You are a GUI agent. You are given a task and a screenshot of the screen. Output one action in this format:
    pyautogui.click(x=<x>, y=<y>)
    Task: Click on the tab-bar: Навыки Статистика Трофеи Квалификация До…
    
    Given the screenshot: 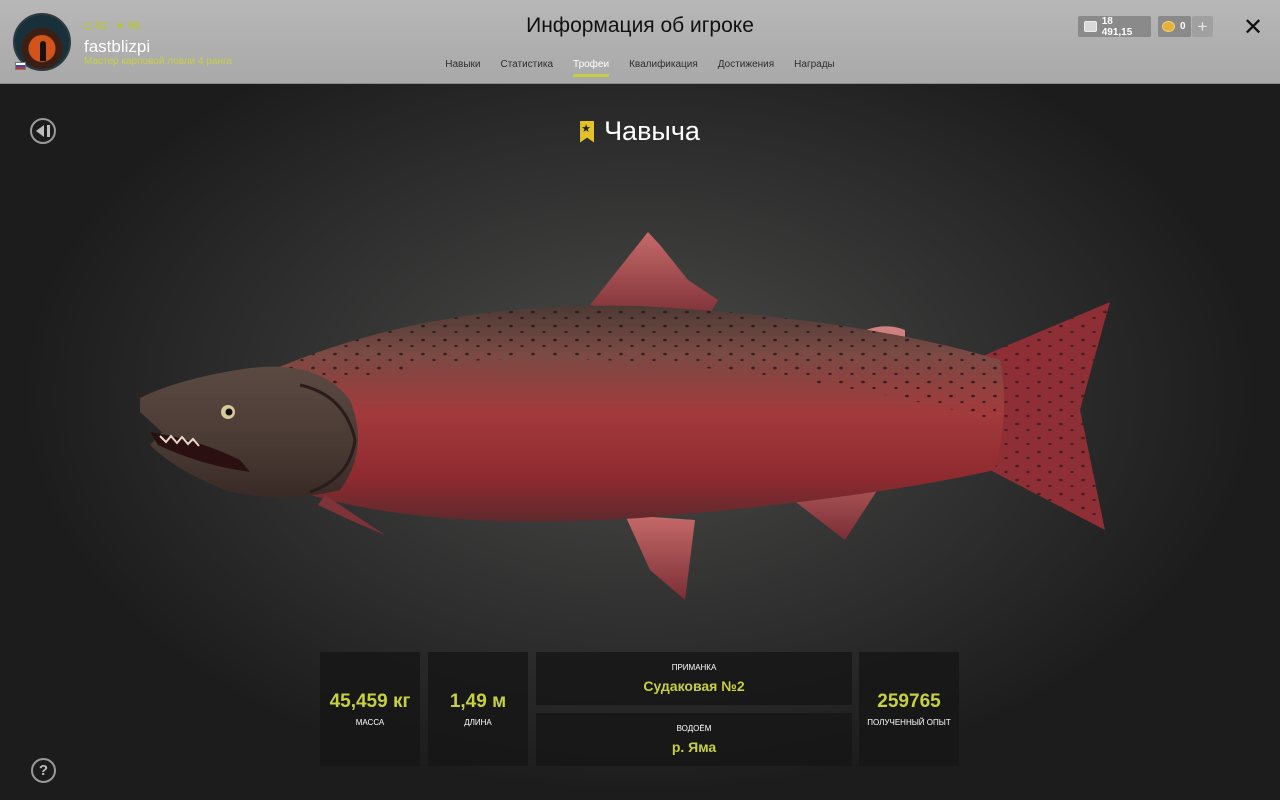 What is the action you would take?
    pyautogui.click(x=640, y=68)
    